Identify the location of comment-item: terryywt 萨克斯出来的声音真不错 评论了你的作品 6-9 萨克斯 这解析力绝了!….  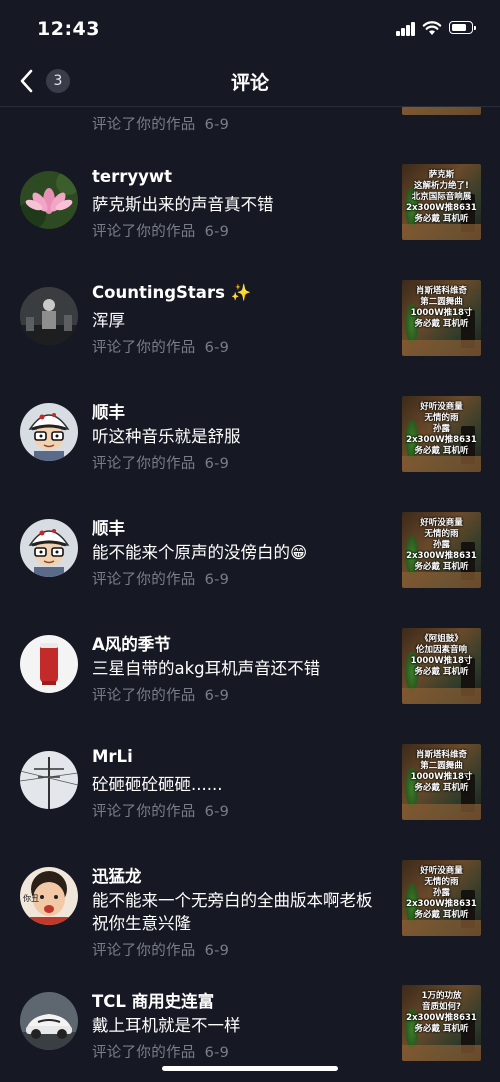
(250, 222).